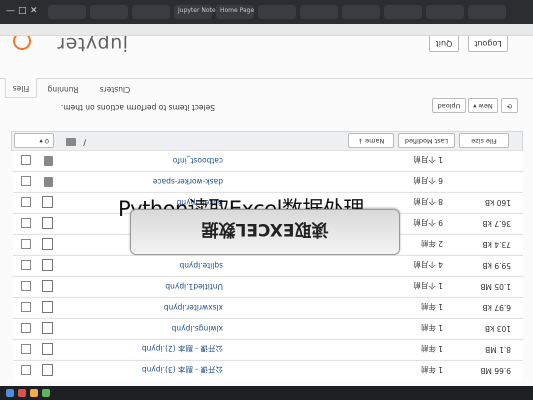 The width and height of the screenshot is (533, 400). What do you see at coordinates (265, 229) in the screenshot?
I see `overlay-subtitle: 读取EXCEL数据` at bounding box center [265, 229].